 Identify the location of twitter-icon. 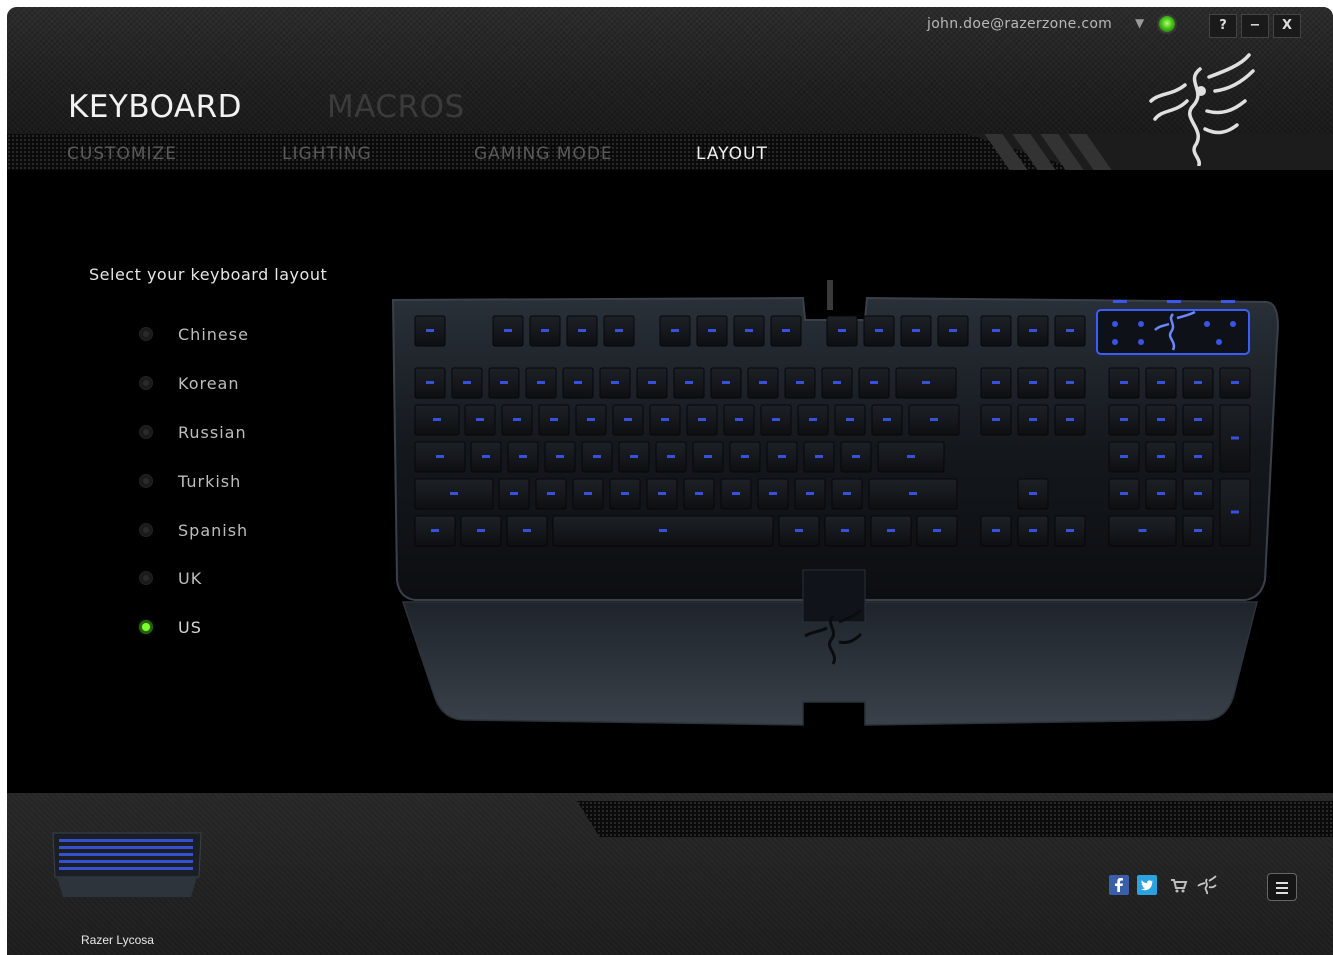
(1147, 885).